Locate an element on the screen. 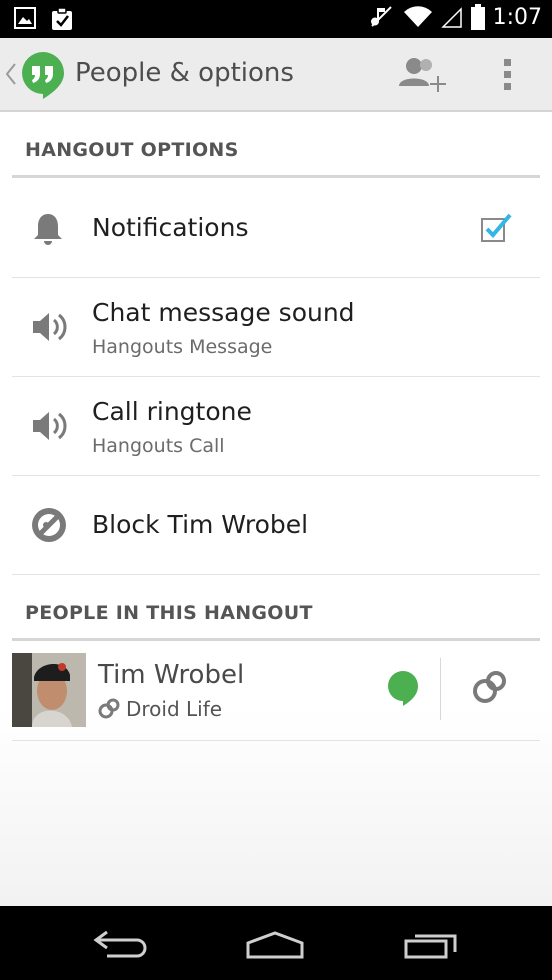 The width and height of the screenshot is (552, 980). option-chat-message-sound: Chat message sound Hangouts Message is located at coordinates (276, 327).